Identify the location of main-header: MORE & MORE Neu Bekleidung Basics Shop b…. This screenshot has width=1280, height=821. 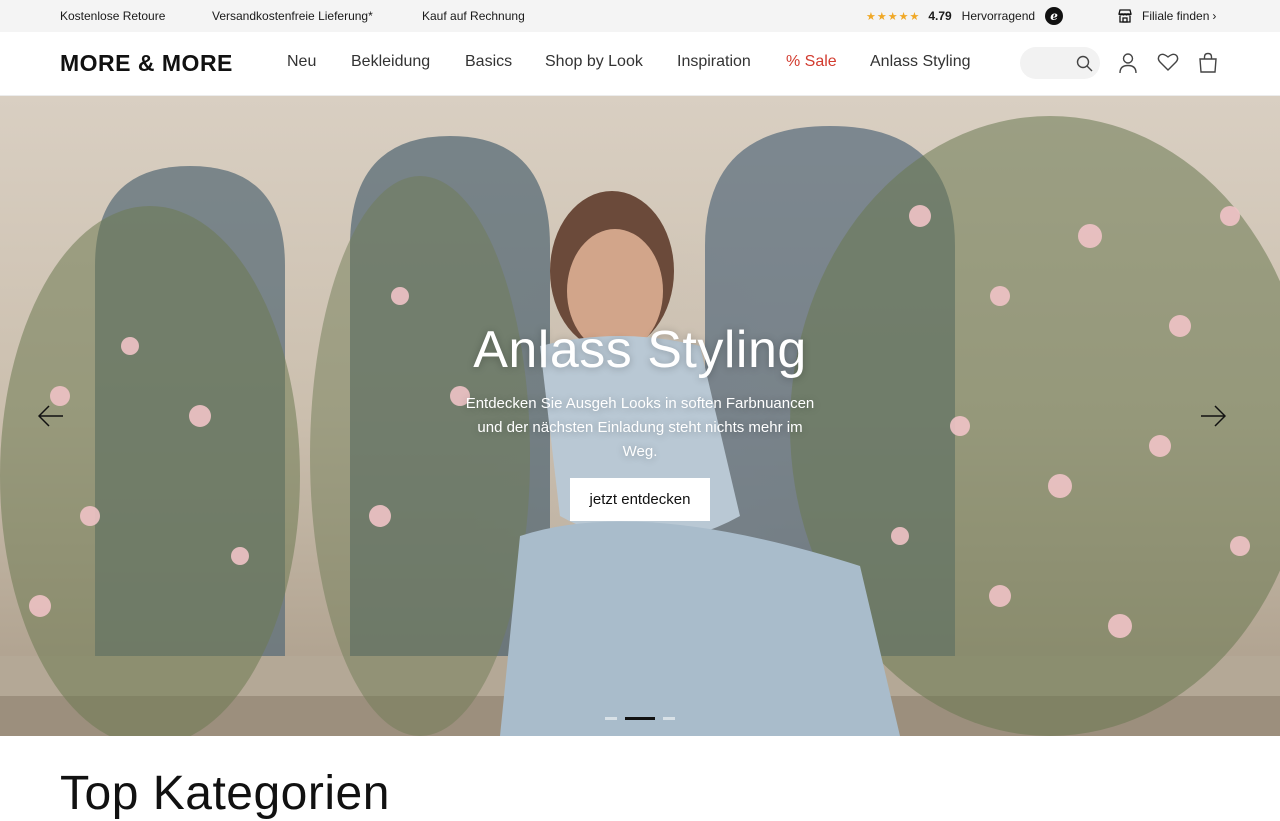
(640, 64).